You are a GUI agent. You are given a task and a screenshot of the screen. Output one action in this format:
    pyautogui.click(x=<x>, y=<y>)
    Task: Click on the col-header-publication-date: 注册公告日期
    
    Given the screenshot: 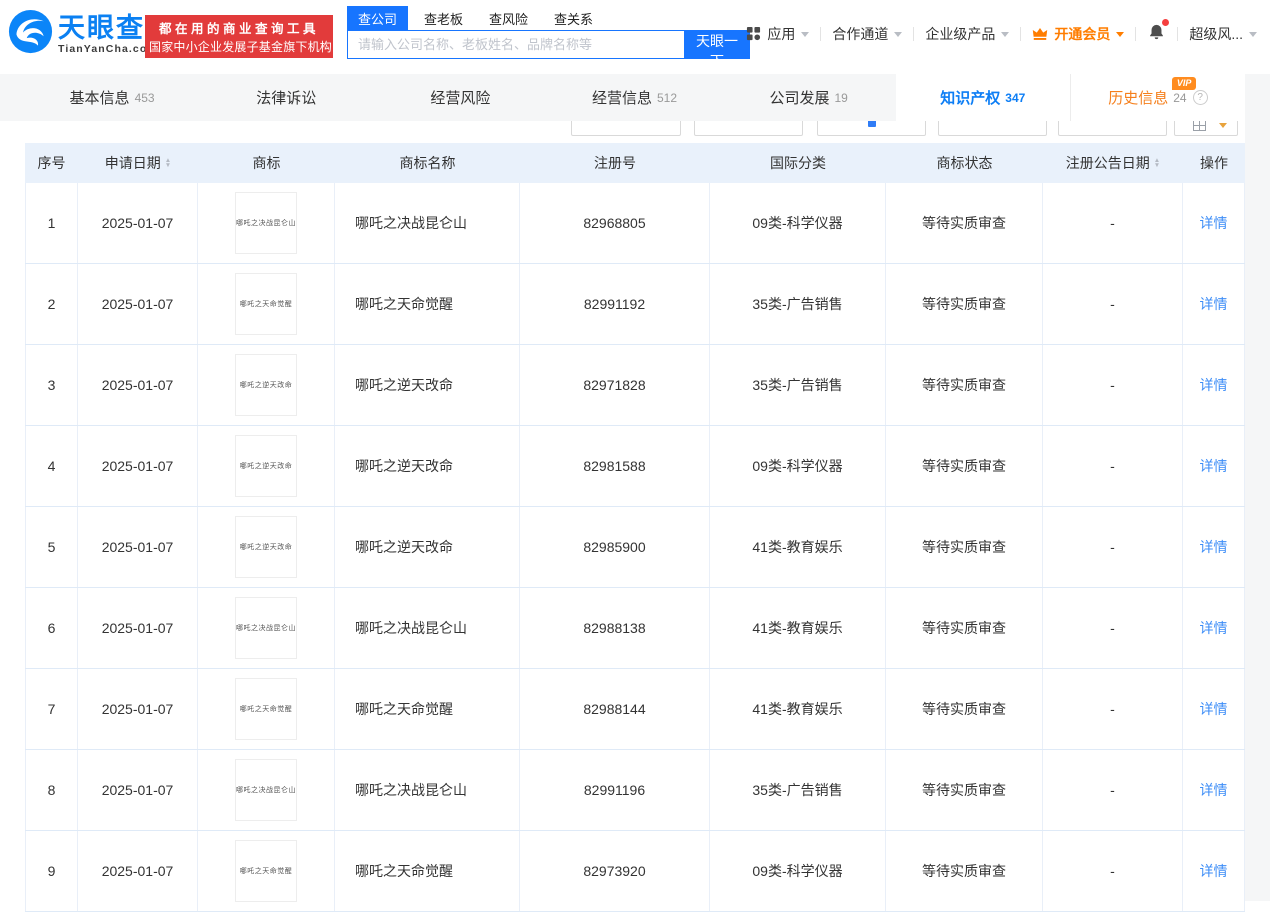 What is the action you would take?
    pyautogui.click(x=1113, y=163)
    